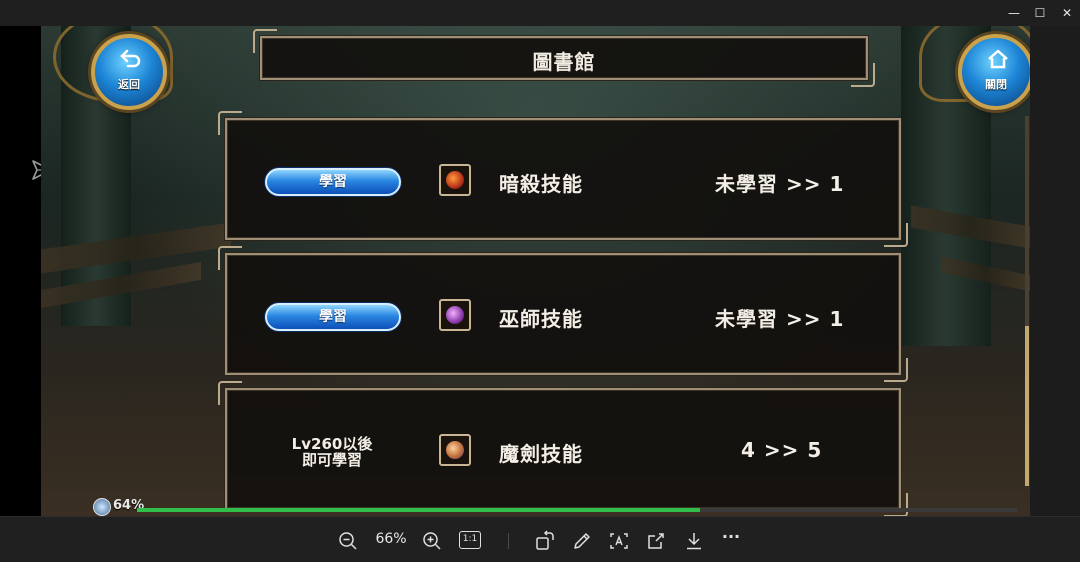  What do you see at coordinates (782, 450) in the screenshot?
I see `skill-progress: 4 >> 5` at bounding box center [782, 450].